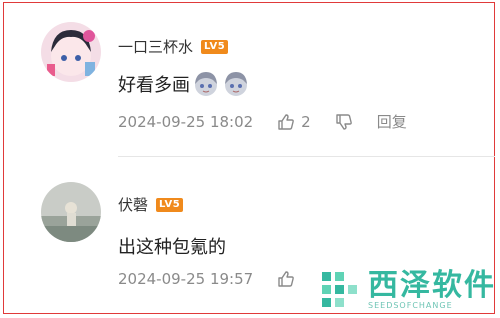  What do you see at coordinates (154, 85) in the screenshot?
I see `comment-text: 好看多画` at bounding box center [154, 85].